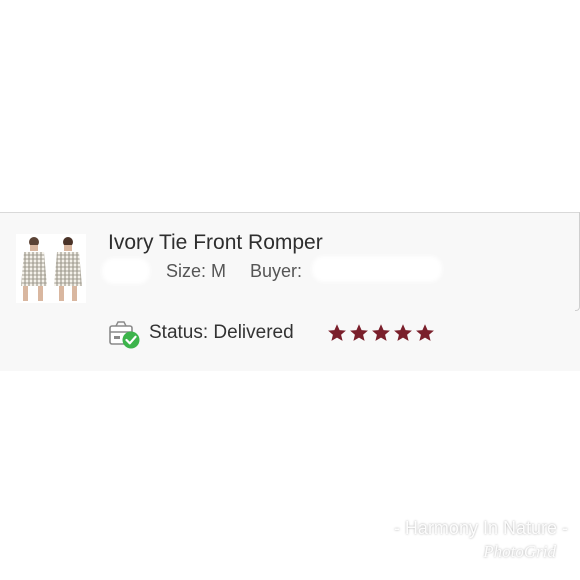 This screenshot has width=580, height=580. I want to click on size-label: Size: M, so click(196, 271).